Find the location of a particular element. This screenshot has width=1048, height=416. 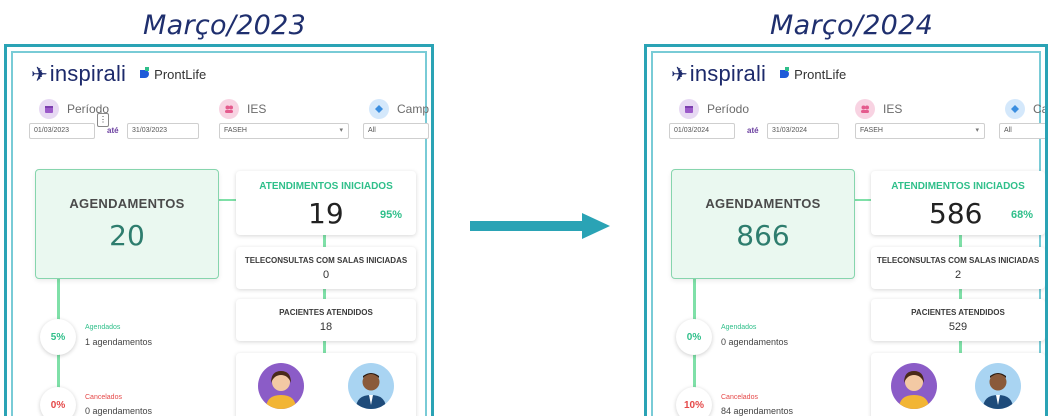

end-date-input: 31/03/2023 is located at coordinates (163, 131).